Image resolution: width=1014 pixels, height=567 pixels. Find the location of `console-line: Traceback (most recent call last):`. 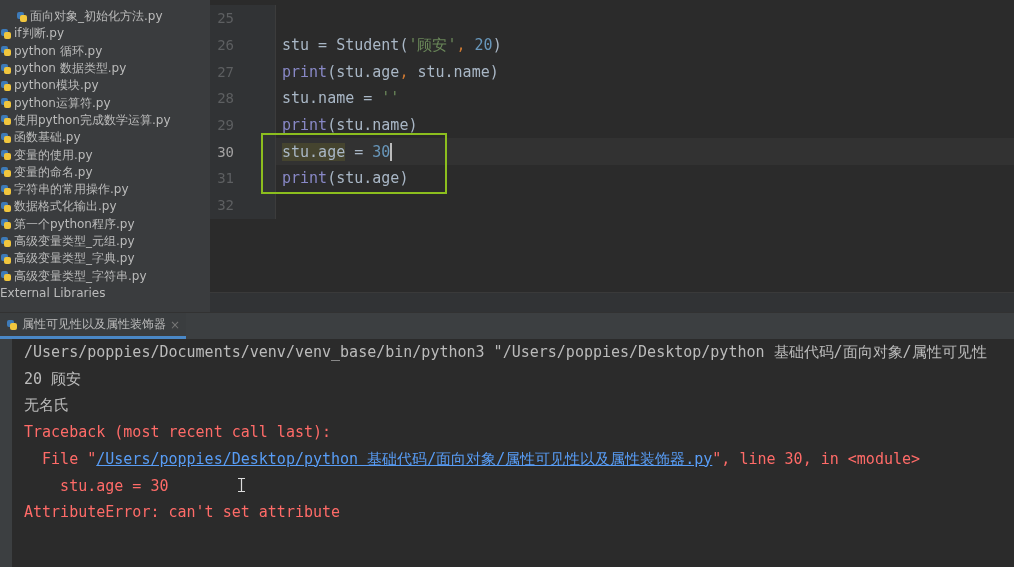

console-line: Traceback (most recent call last): is located at coordinates (178, 432).